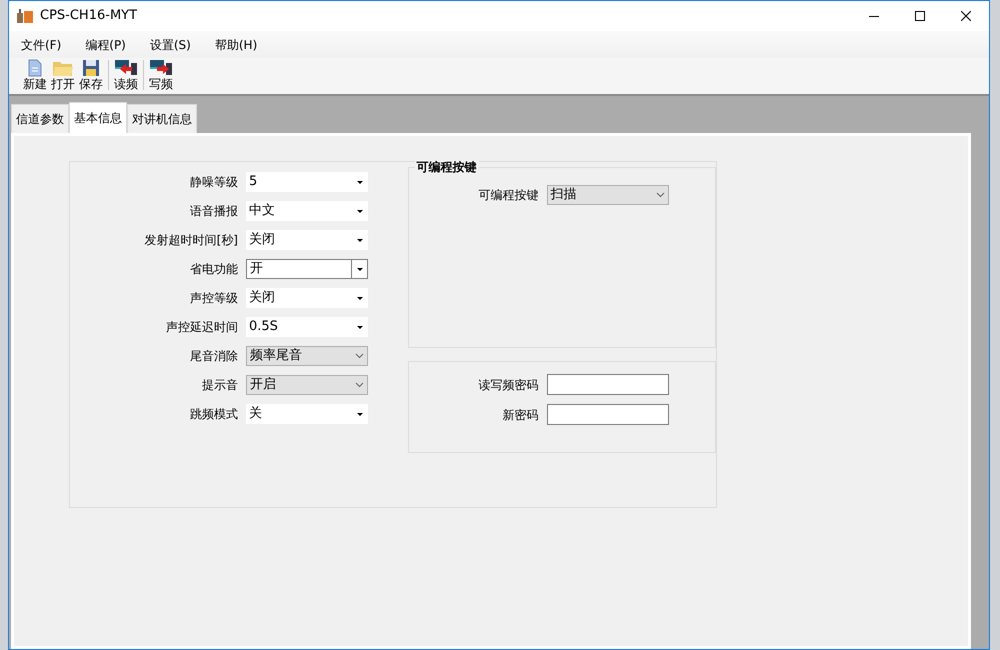 This screenshot has height=650, width=1000. I want to click on radio-right-arrow-icon, so click(161, 67).